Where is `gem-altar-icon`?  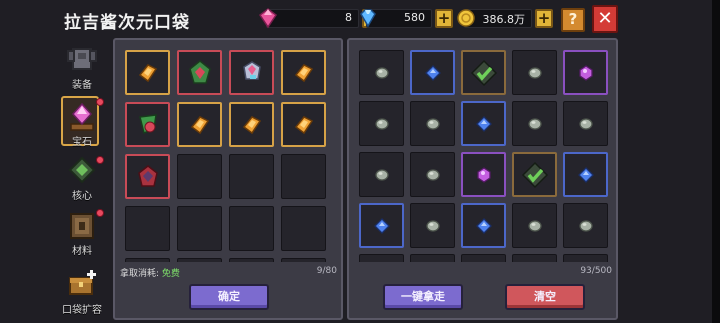 gem-altar-icon is located at coordinates (82, 116).